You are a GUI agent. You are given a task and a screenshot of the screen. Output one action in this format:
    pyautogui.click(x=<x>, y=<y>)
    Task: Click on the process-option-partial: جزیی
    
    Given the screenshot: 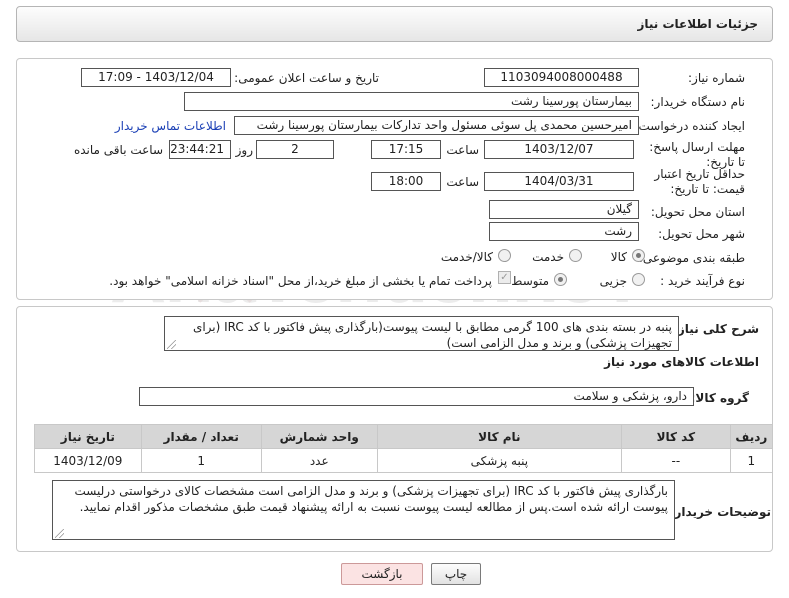 What is the action you would take?
    pyautogui.click(x=613, y=281)
    